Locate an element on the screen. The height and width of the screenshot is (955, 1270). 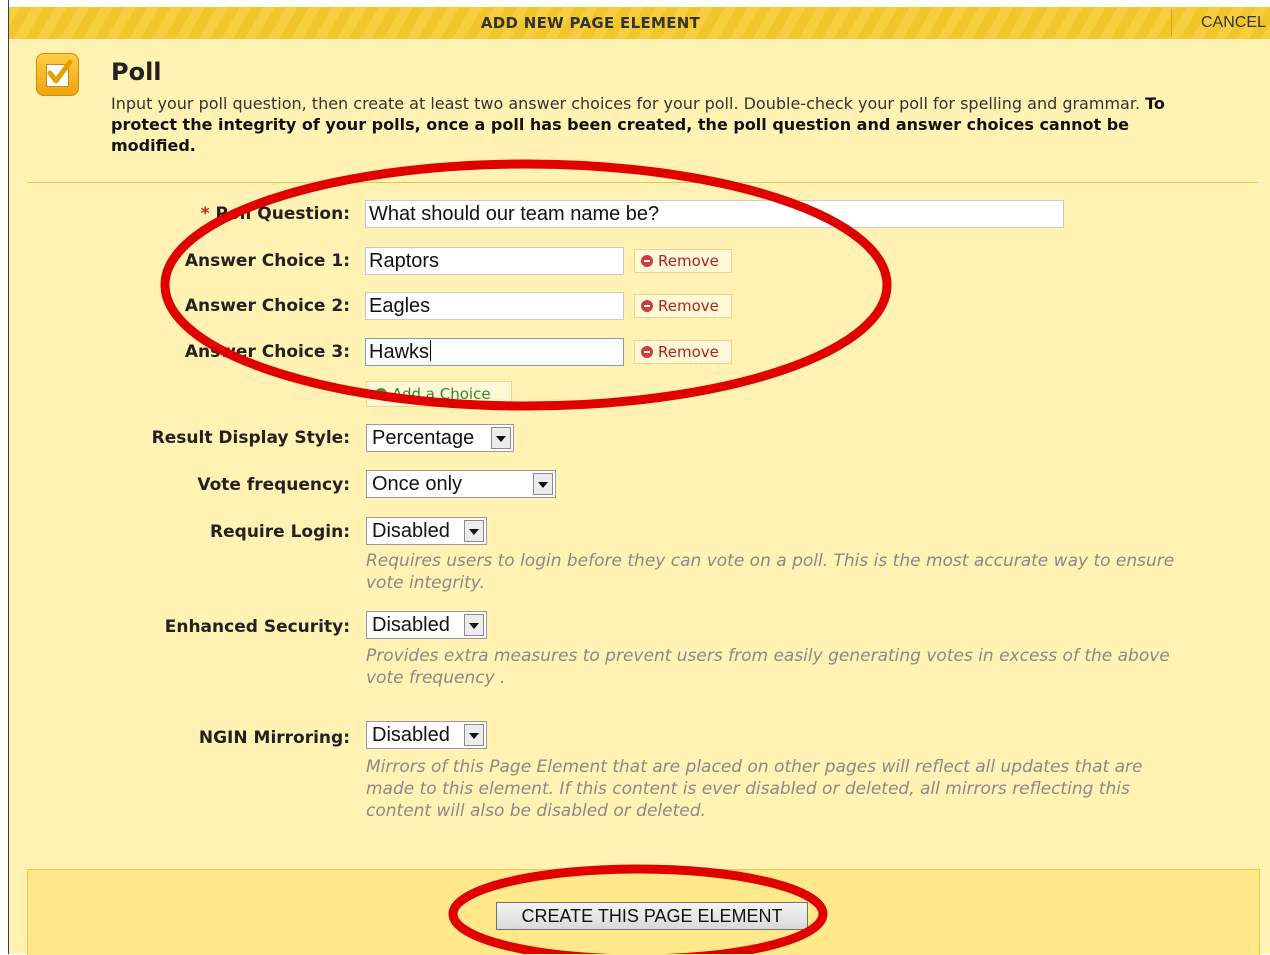
add-choice-button: Add a Choice is located at coordinates (439, 394).